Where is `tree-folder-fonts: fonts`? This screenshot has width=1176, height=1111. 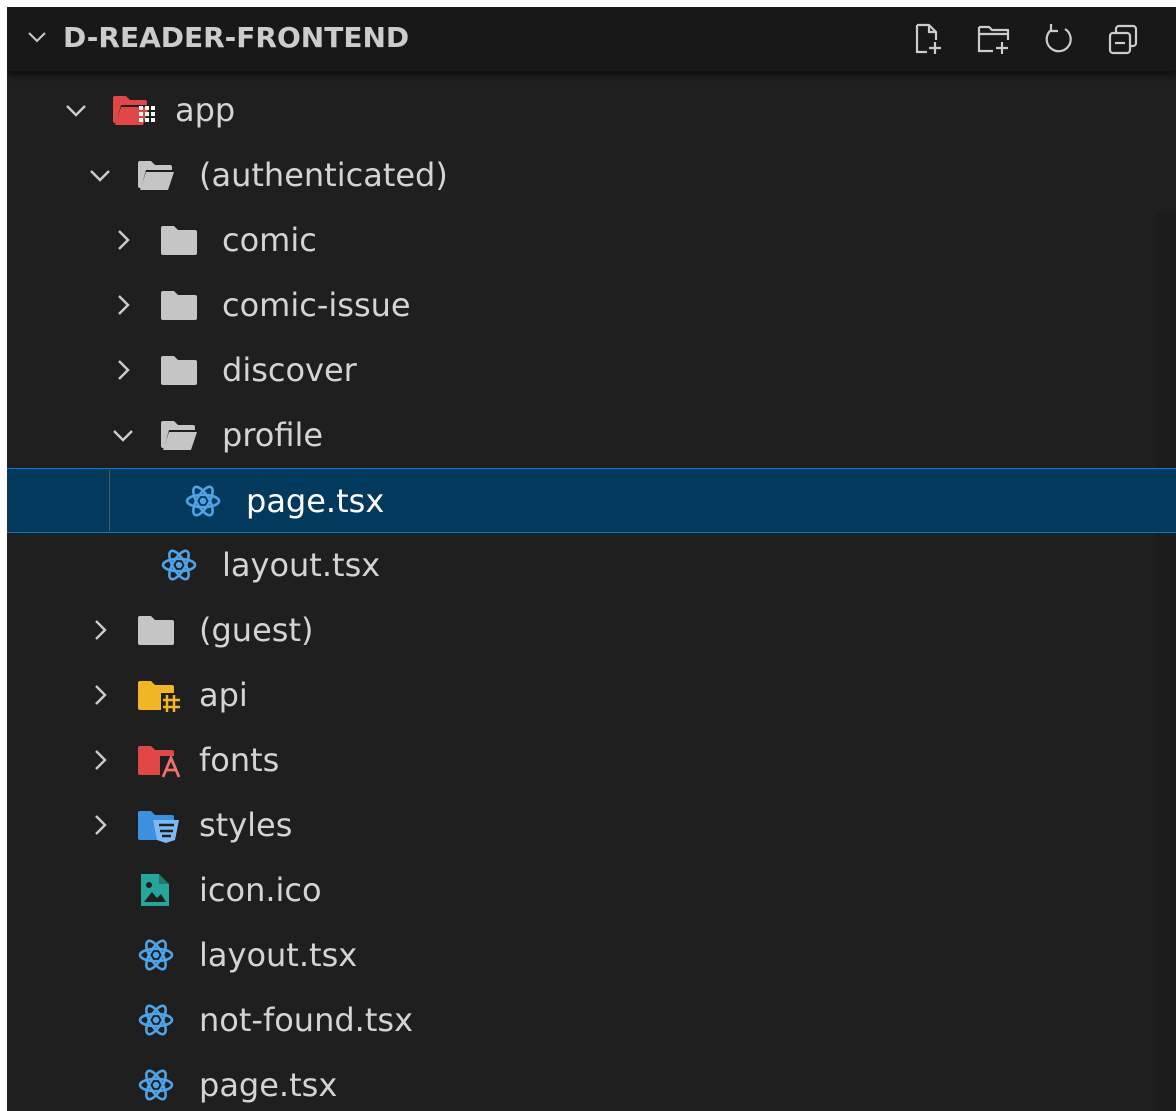
tree-folder-fonts: fonts is located at coordinates (591, 760).